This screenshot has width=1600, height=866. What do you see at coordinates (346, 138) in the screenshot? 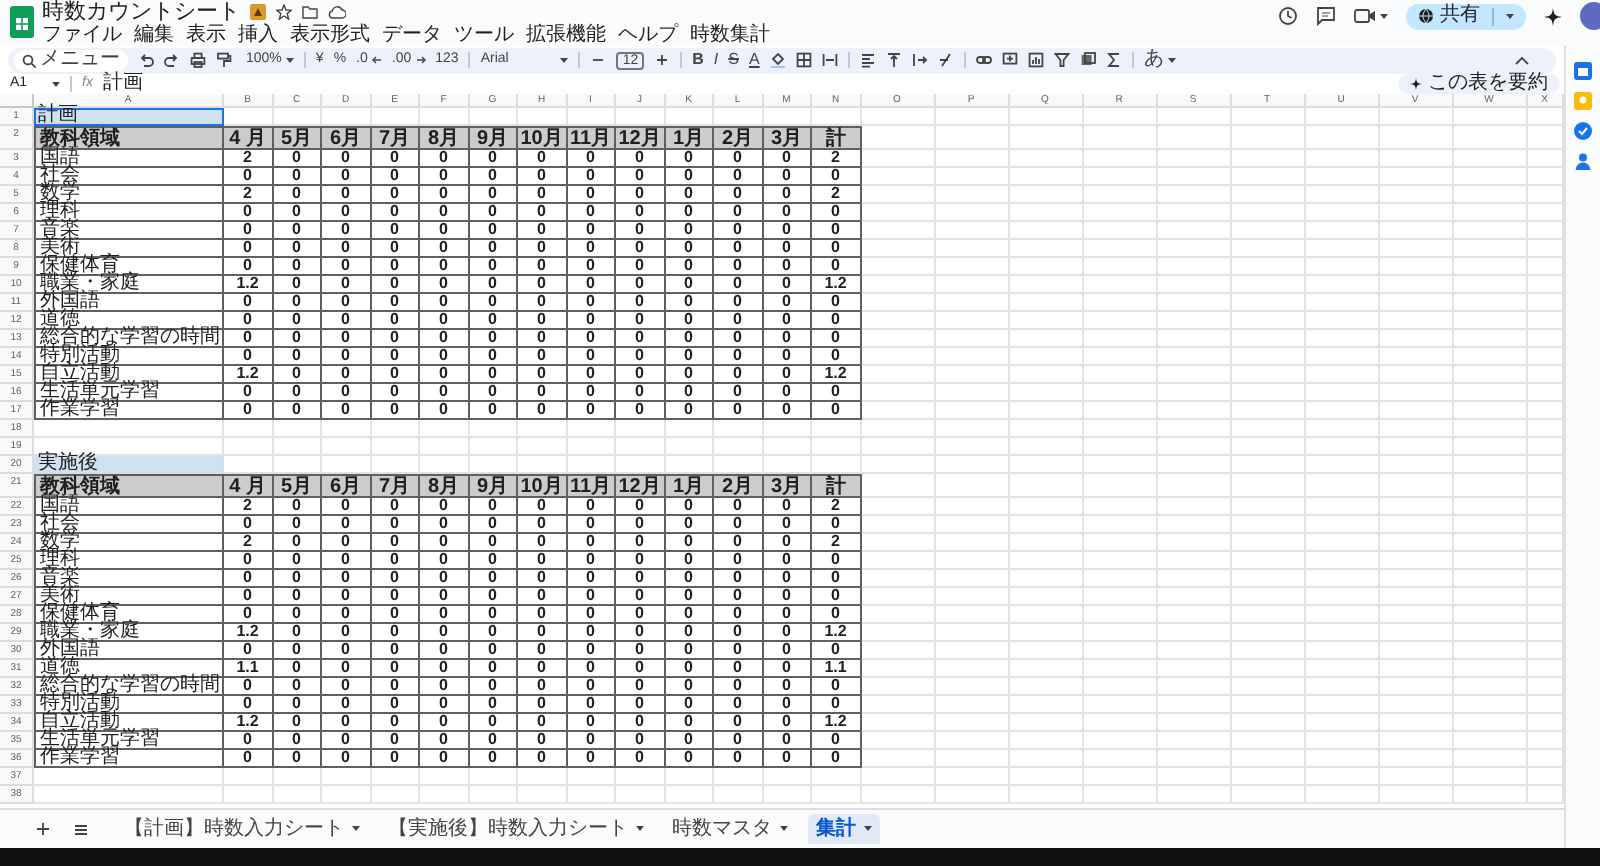
I see `column-header-cell: 6月` at bounding box center [346, 138].